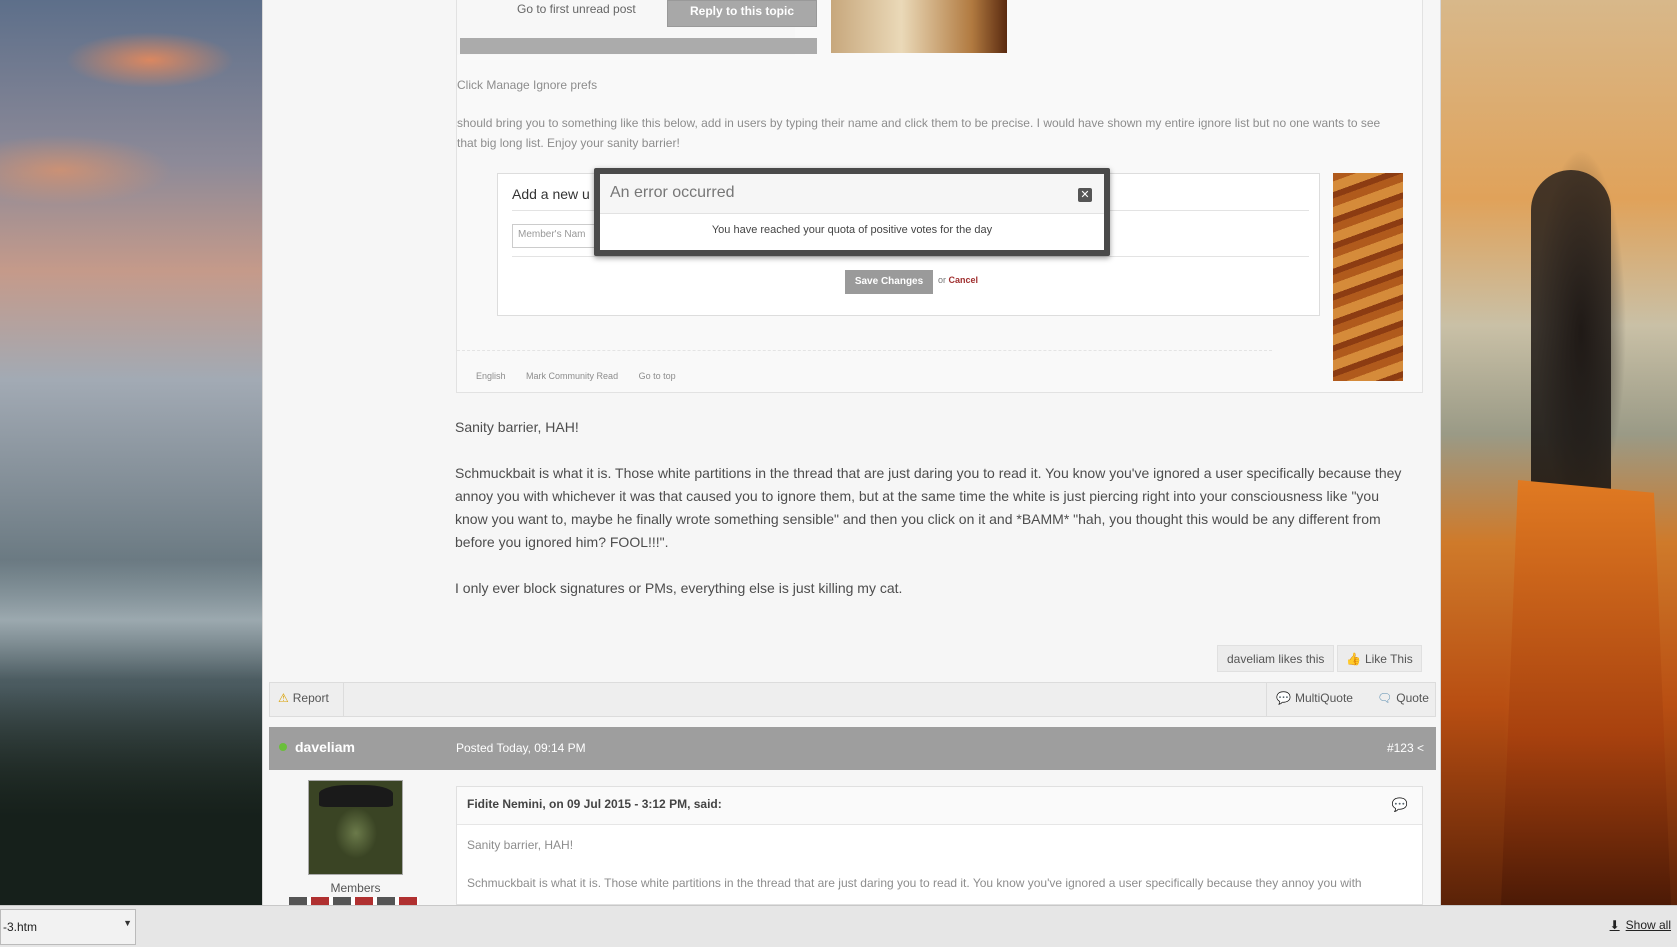 This screenshot has width=1677, height=947. I want to click on background-right-artwork, so click(1559, 452).